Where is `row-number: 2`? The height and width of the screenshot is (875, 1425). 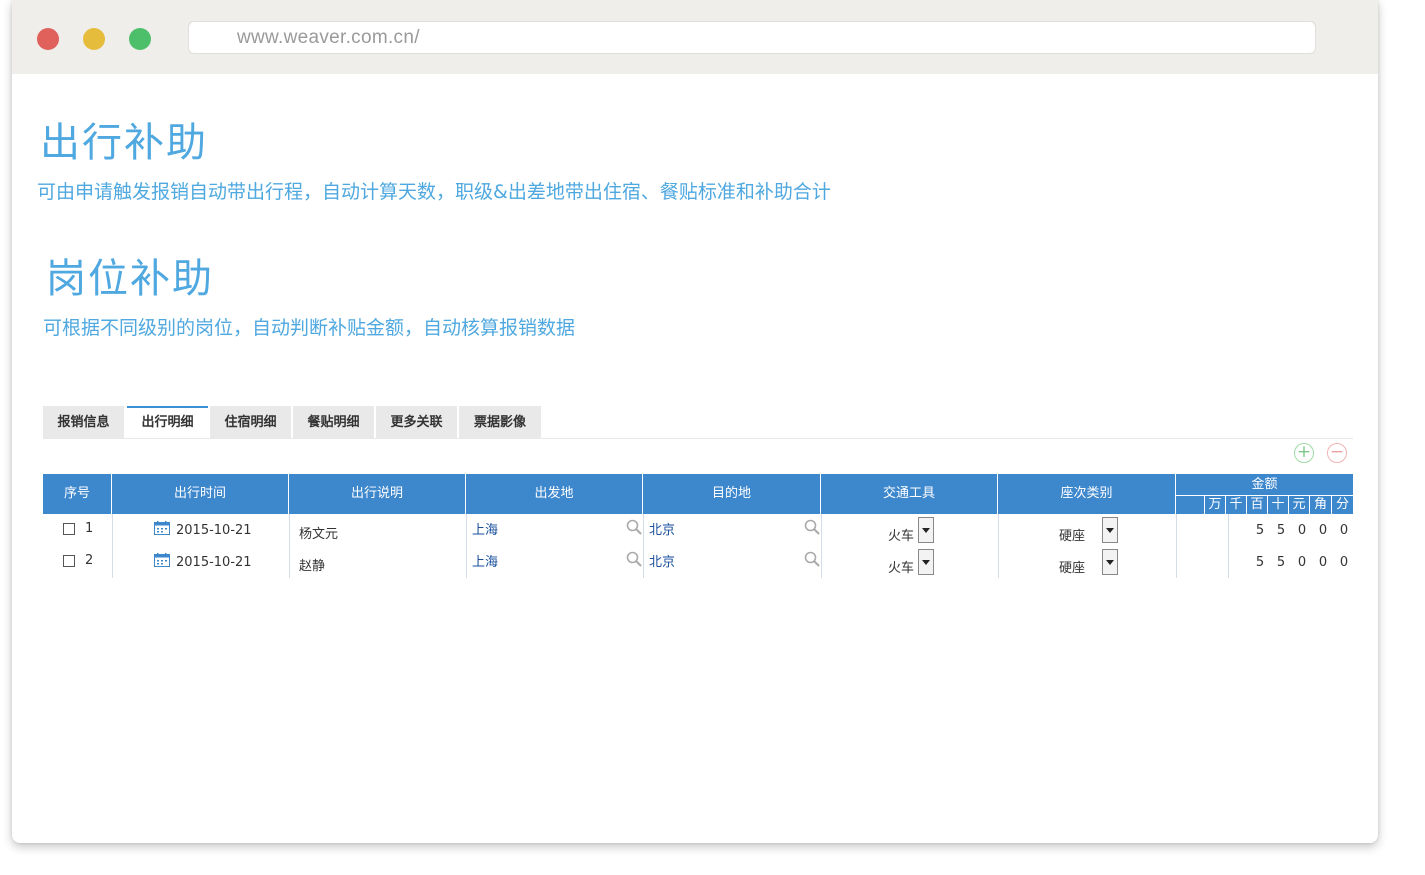 row-number: 2 is located at coordinates (89, 560).